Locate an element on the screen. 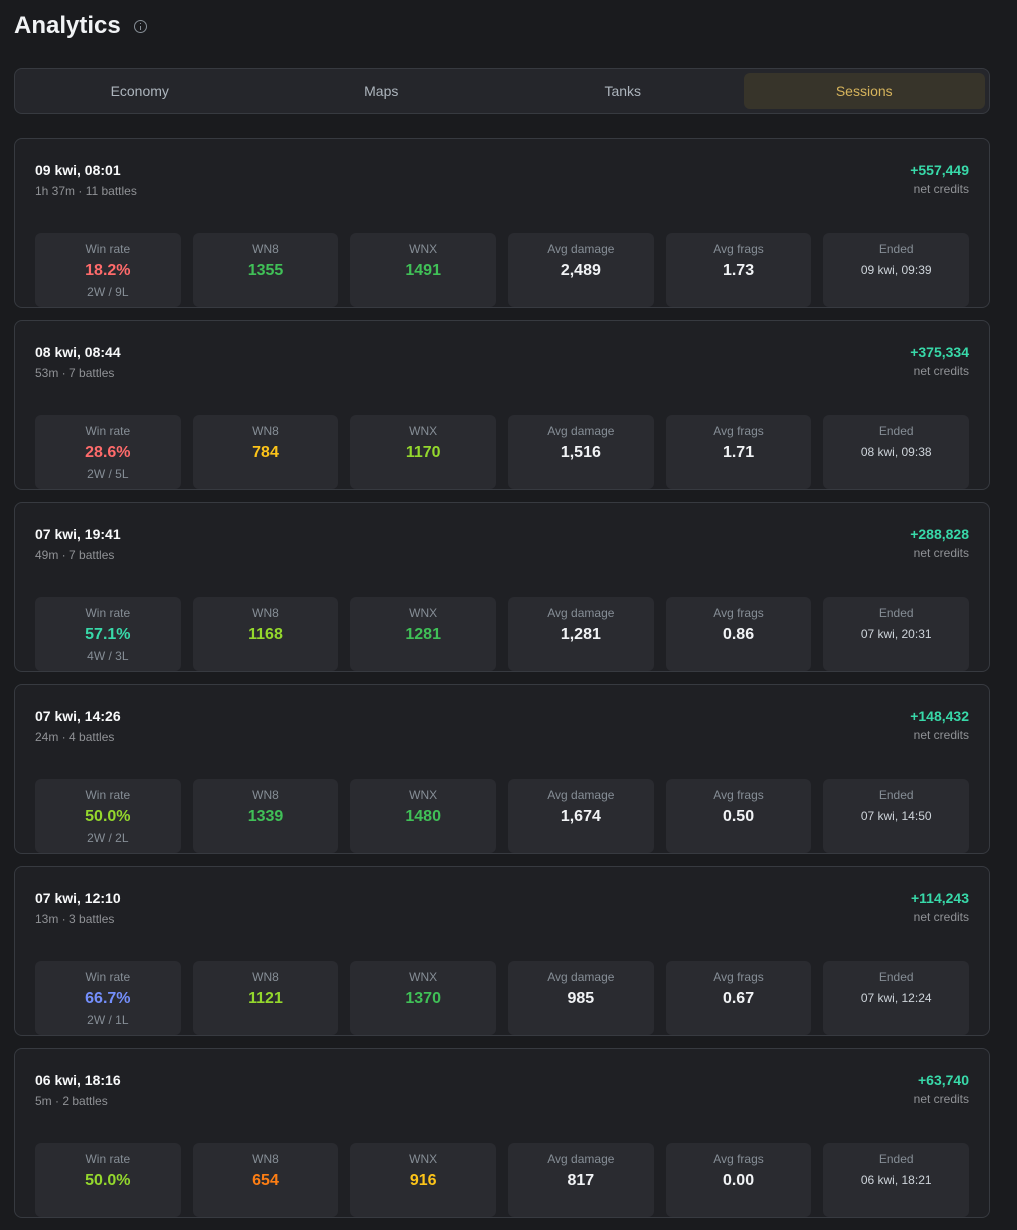 Image resolution: width=1017 pixels, height=1230 pixels. wnx-value: 1370 is located at coordinates (423, 998).